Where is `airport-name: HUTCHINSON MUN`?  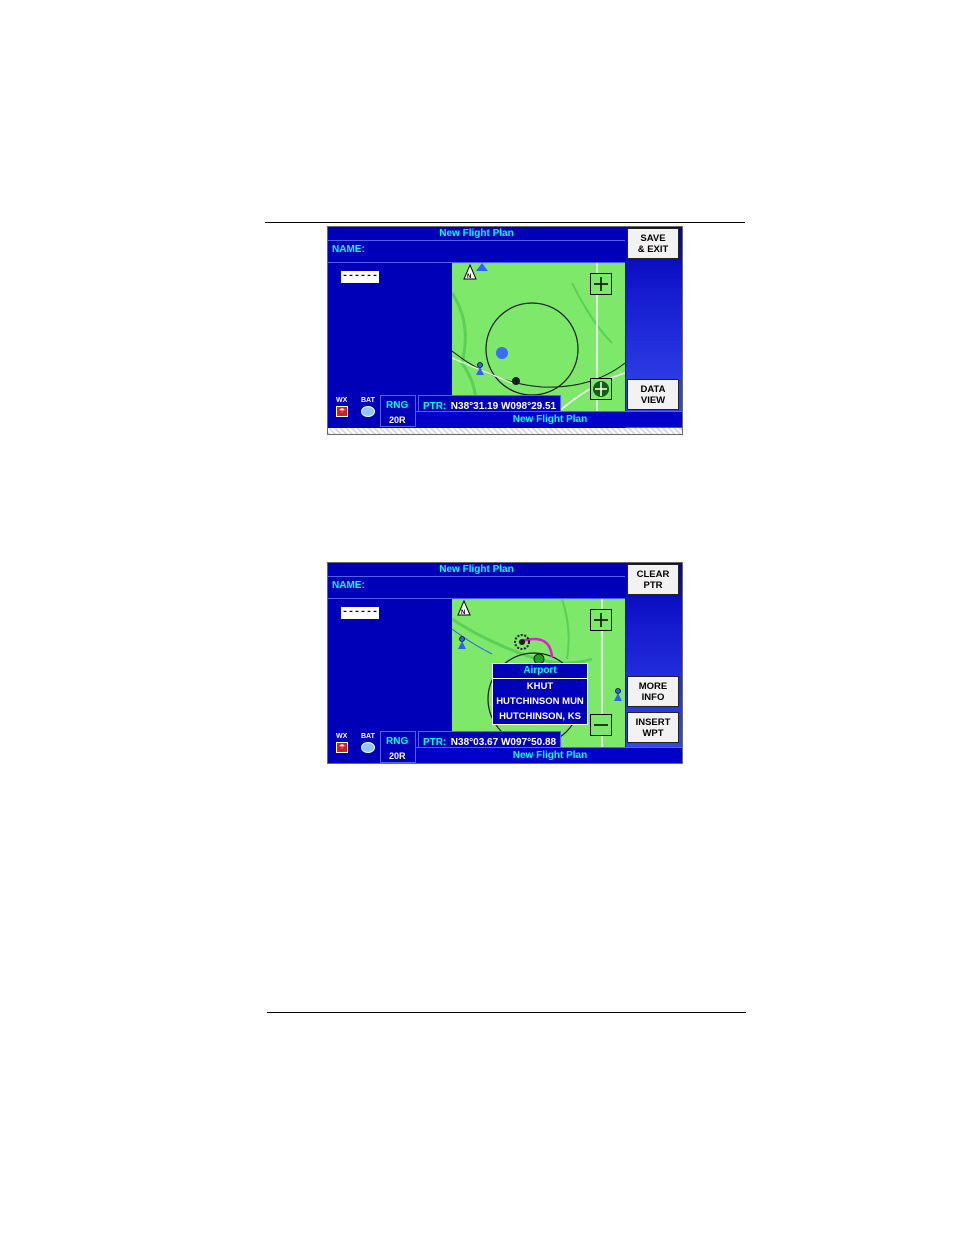
airport-name: HUTCHINSON MUN is located at coordinates (540, 701).